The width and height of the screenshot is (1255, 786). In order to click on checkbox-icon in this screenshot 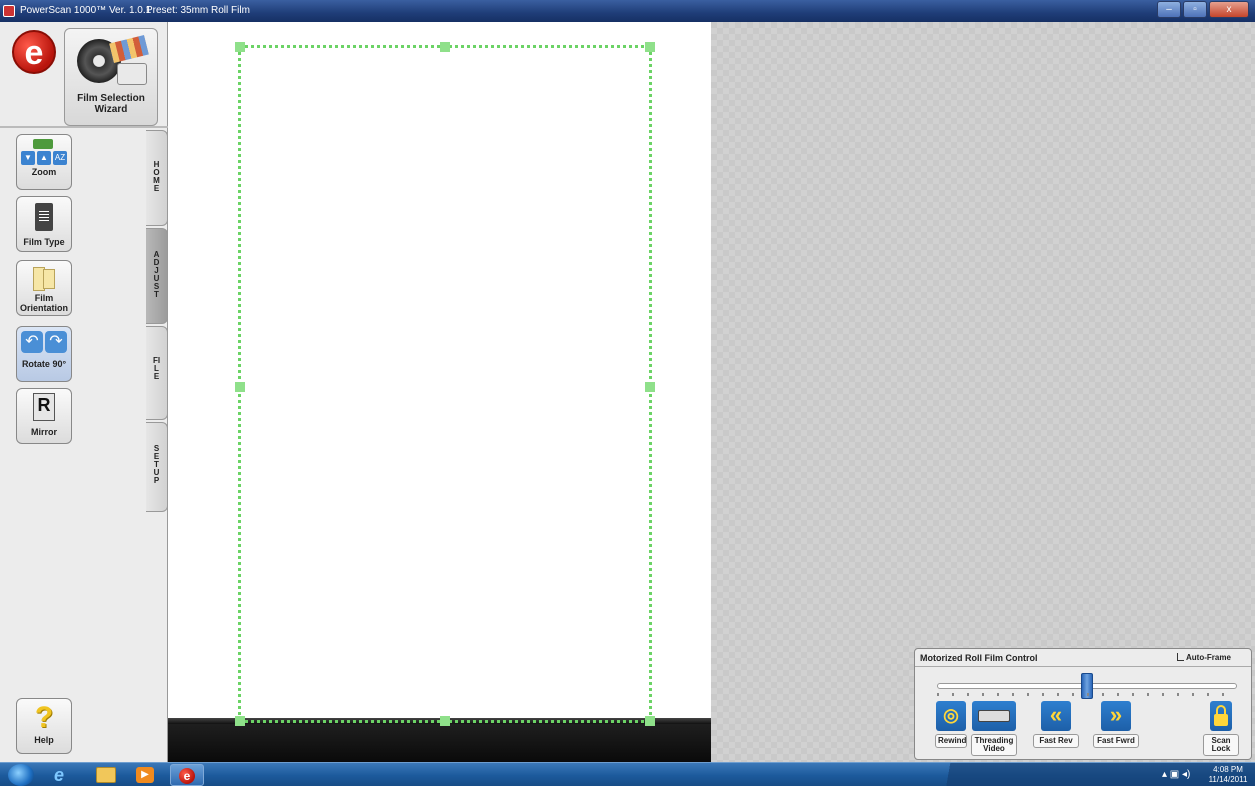, I will do `click(1180, 657)`.